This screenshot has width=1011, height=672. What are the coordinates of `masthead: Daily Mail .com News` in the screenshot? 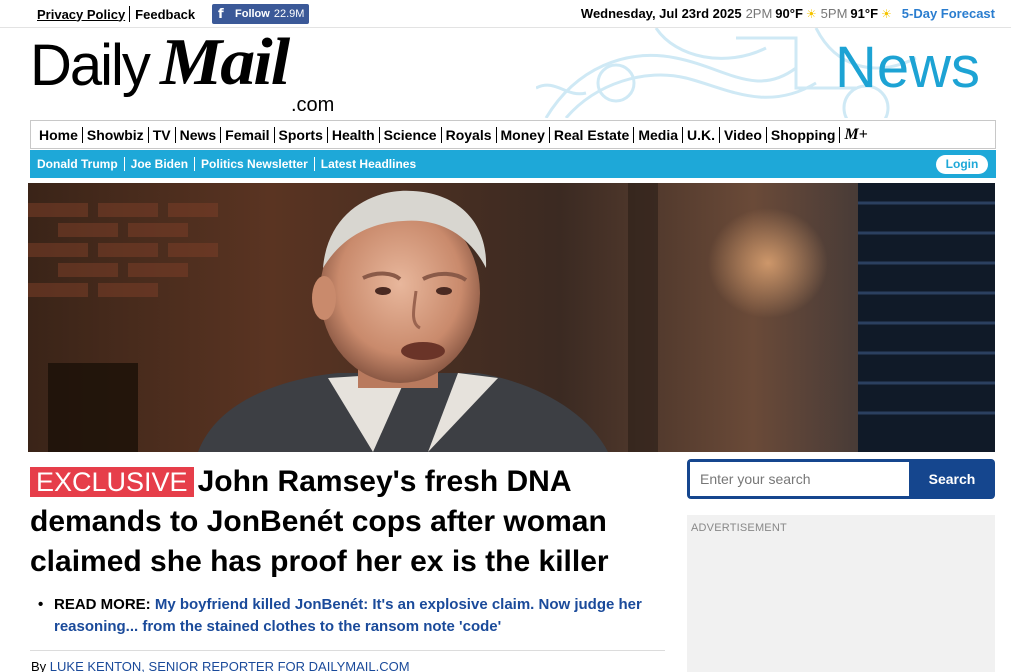 It's located at (513, 73).